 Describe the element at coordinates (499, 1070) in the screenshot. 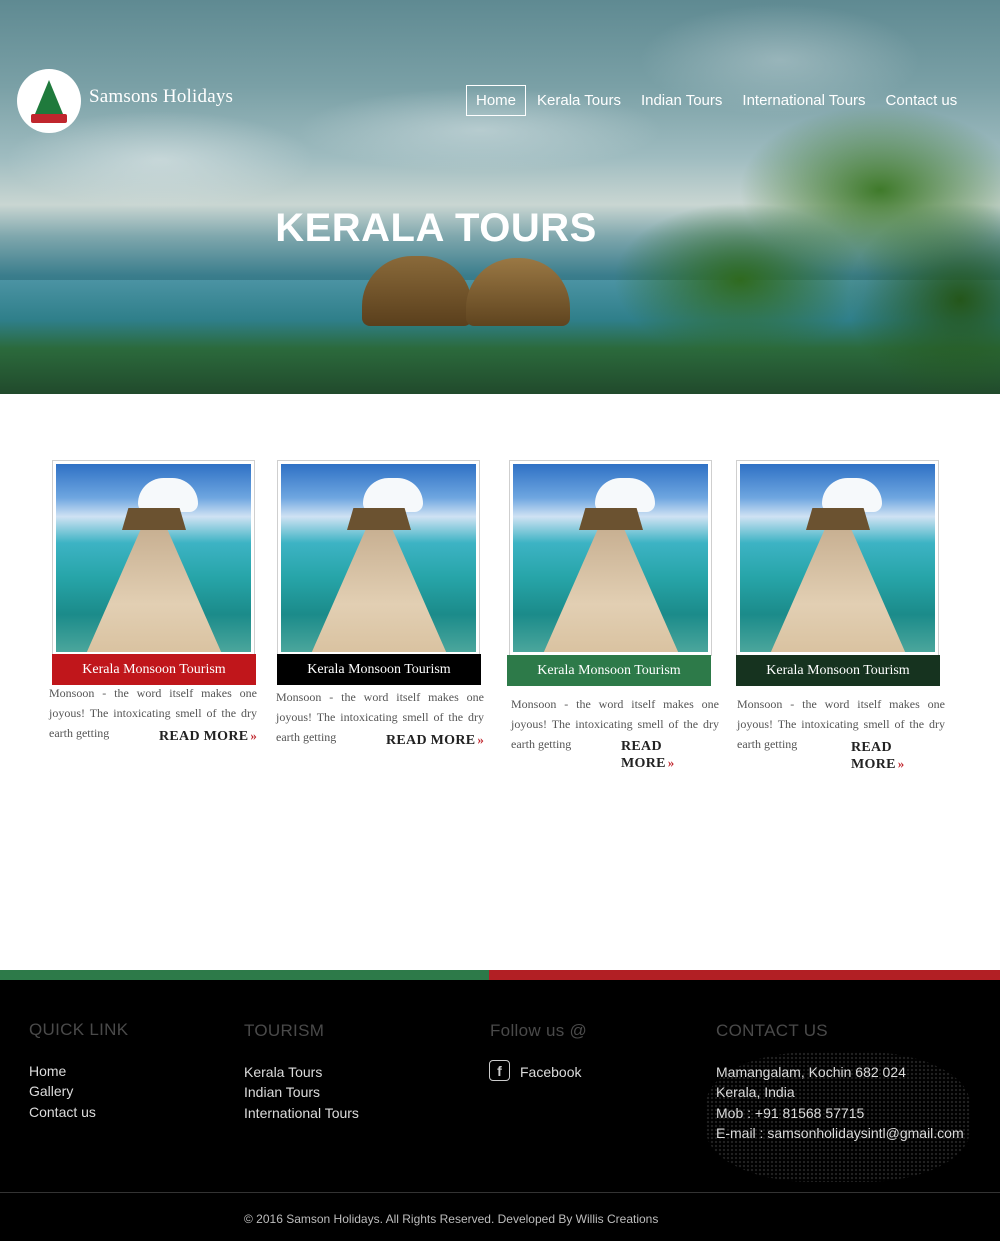

I see `facebook-icon: f` at that location.